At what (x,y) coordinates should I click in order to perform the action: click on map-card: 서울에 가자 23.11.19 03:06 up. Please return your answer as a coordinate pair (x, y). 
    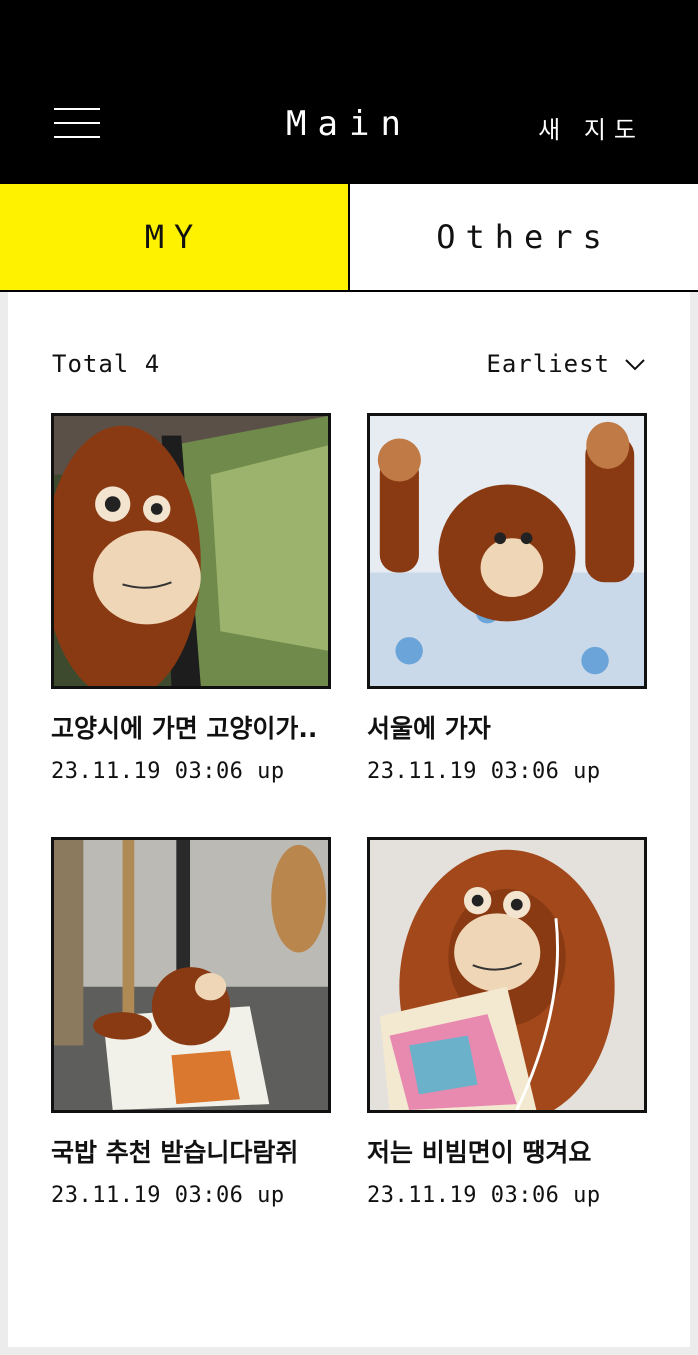
    Looking at the image, I should click on (507, 598).